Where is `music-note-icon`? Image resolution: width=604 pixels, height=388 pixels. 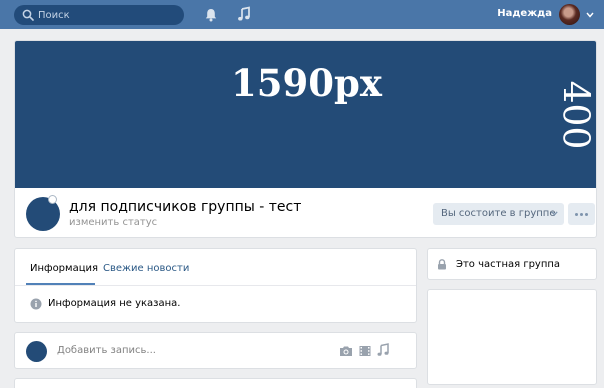 music-note-icon is located at coordinates (244, 14).